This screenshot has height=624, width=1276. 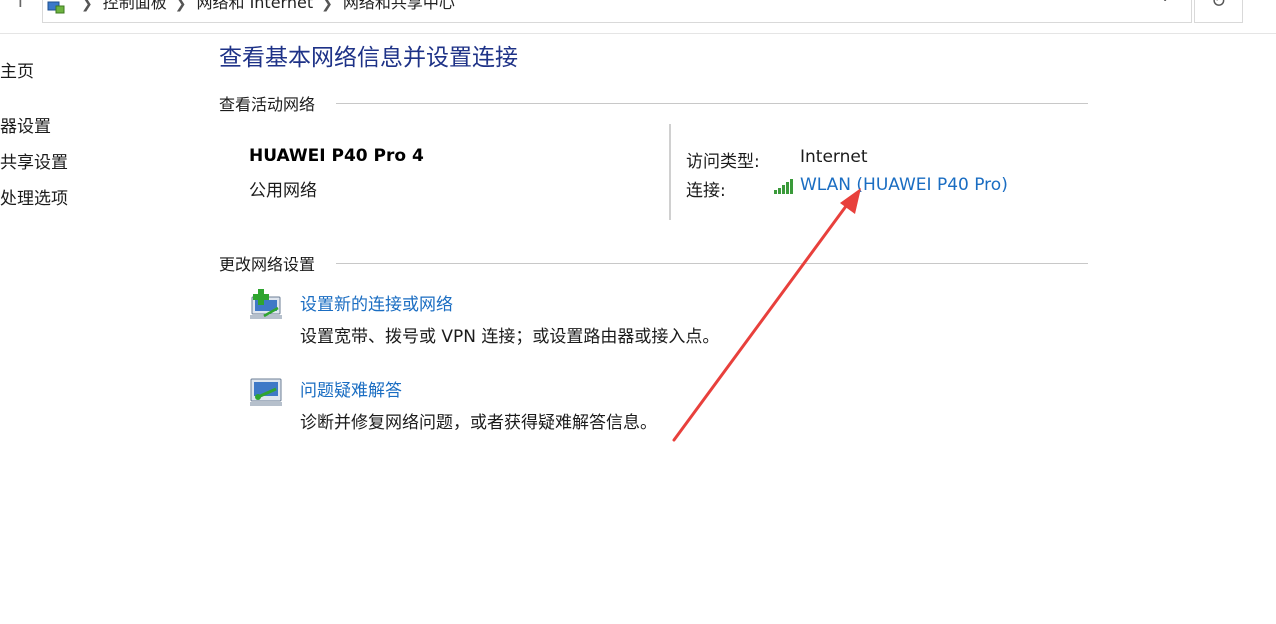 I want to click on address-bar: ❯ 控制面板 ❯ 网络和 Internet ❯ 网络和共享中心 ⌄, so click(x=617, y=11).